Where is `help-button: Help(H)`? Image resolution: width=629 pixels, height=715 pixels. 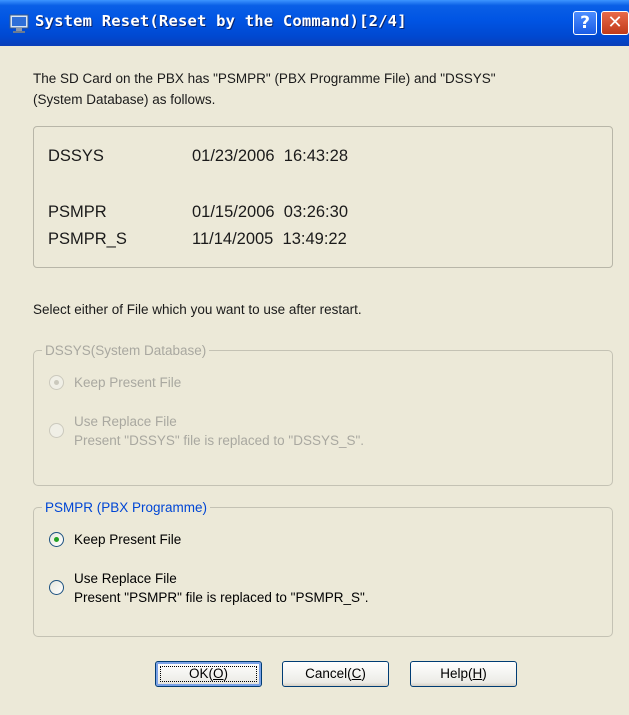
help-button: Help(H) is located at coordinates (463, 674).